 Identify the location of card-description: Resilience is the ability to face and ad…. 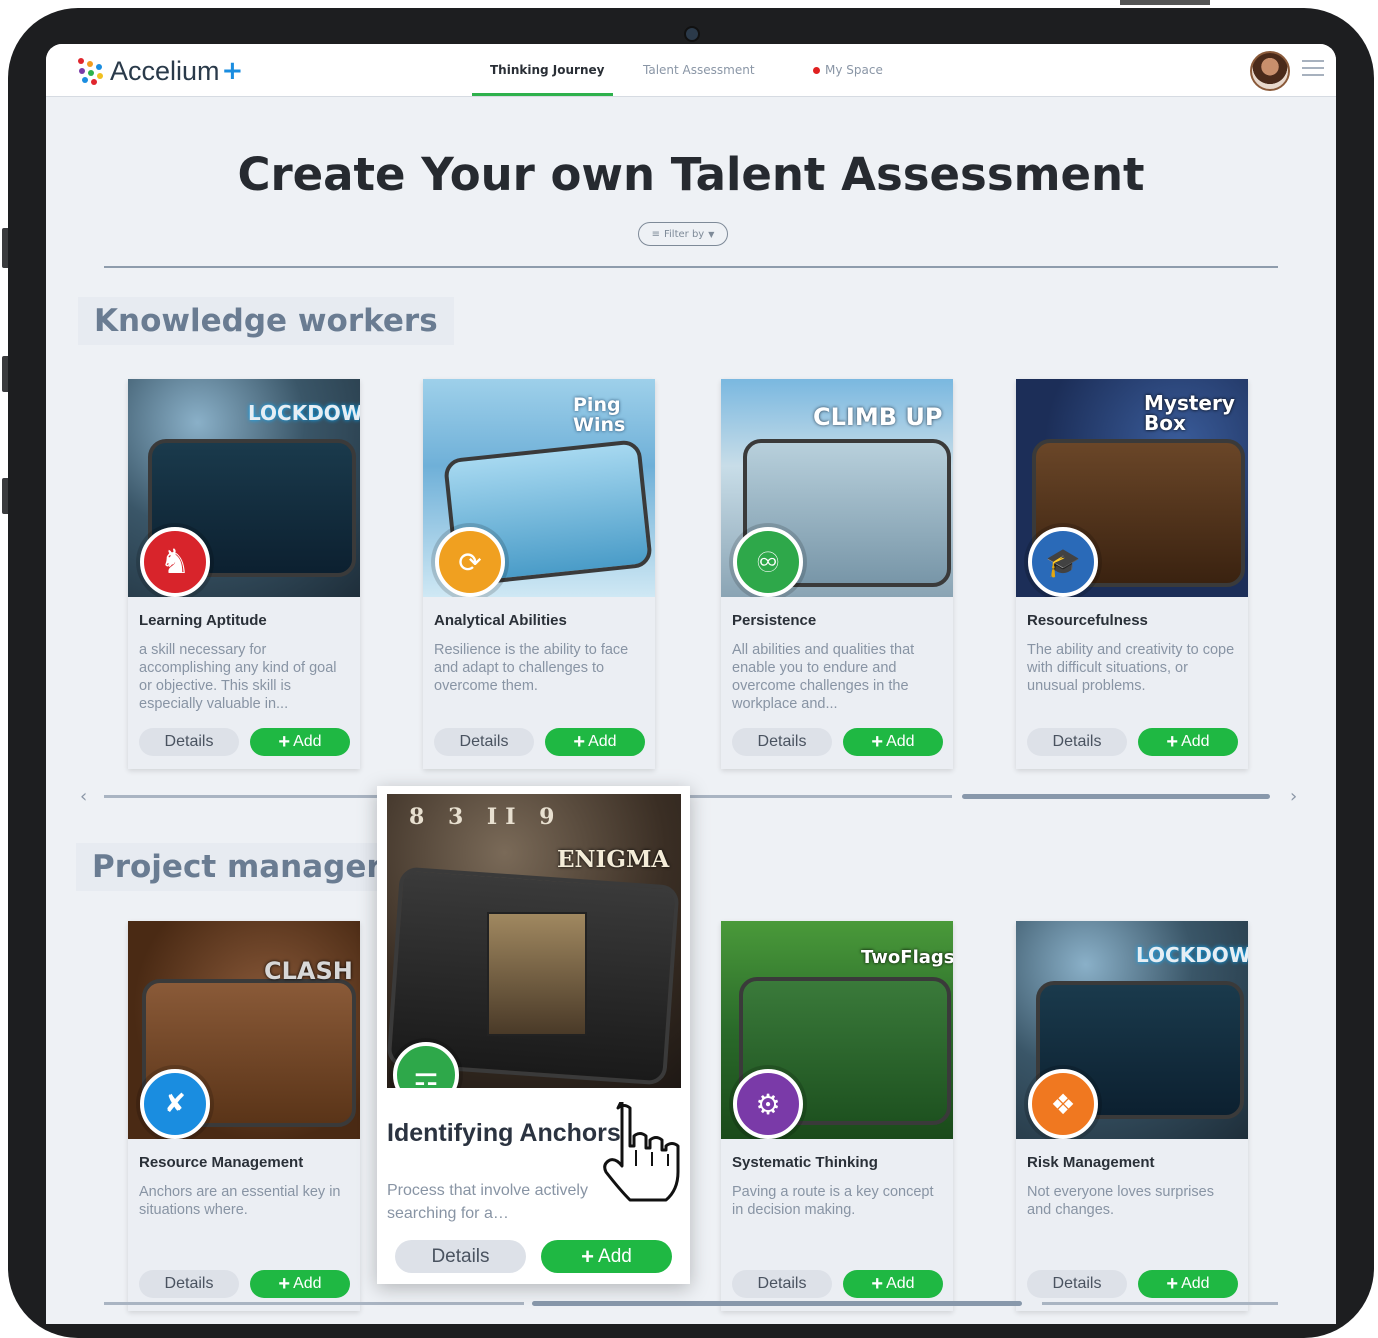
(531, 668).